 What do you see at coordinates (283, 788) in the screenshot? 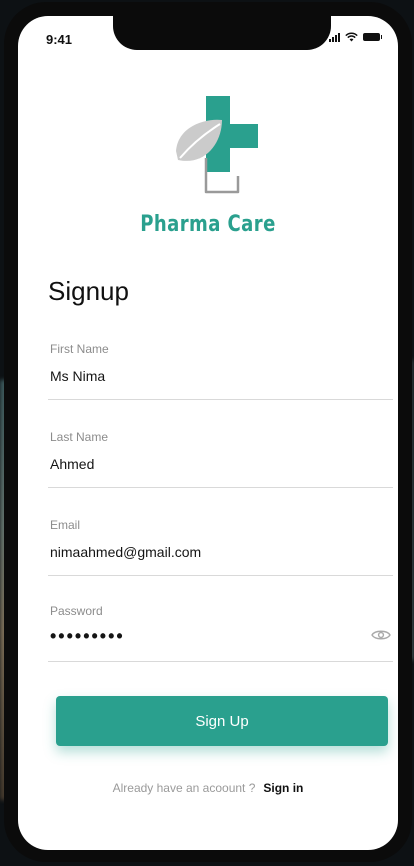
I see `sign-in-link: Sign in` at bounding box center [283, 788].